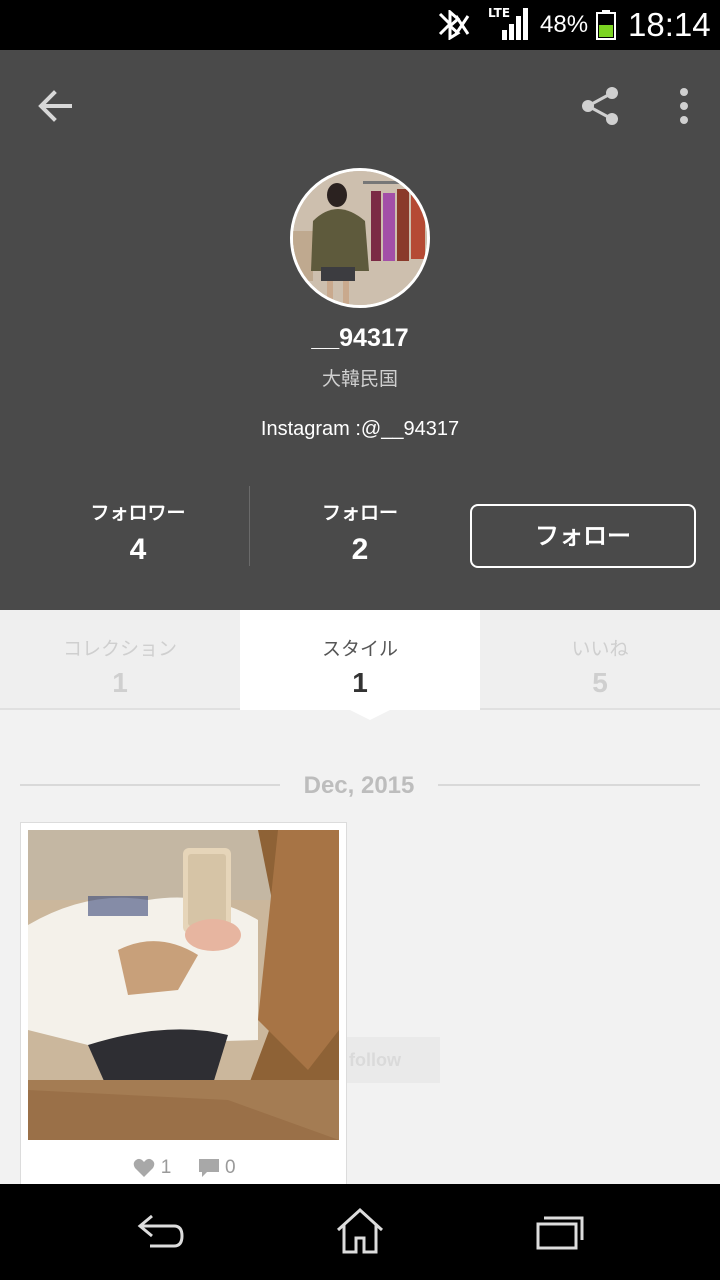  Describe the element at coordinates (144, 1168) in the screenshot. I see `heart-icon` at that location.